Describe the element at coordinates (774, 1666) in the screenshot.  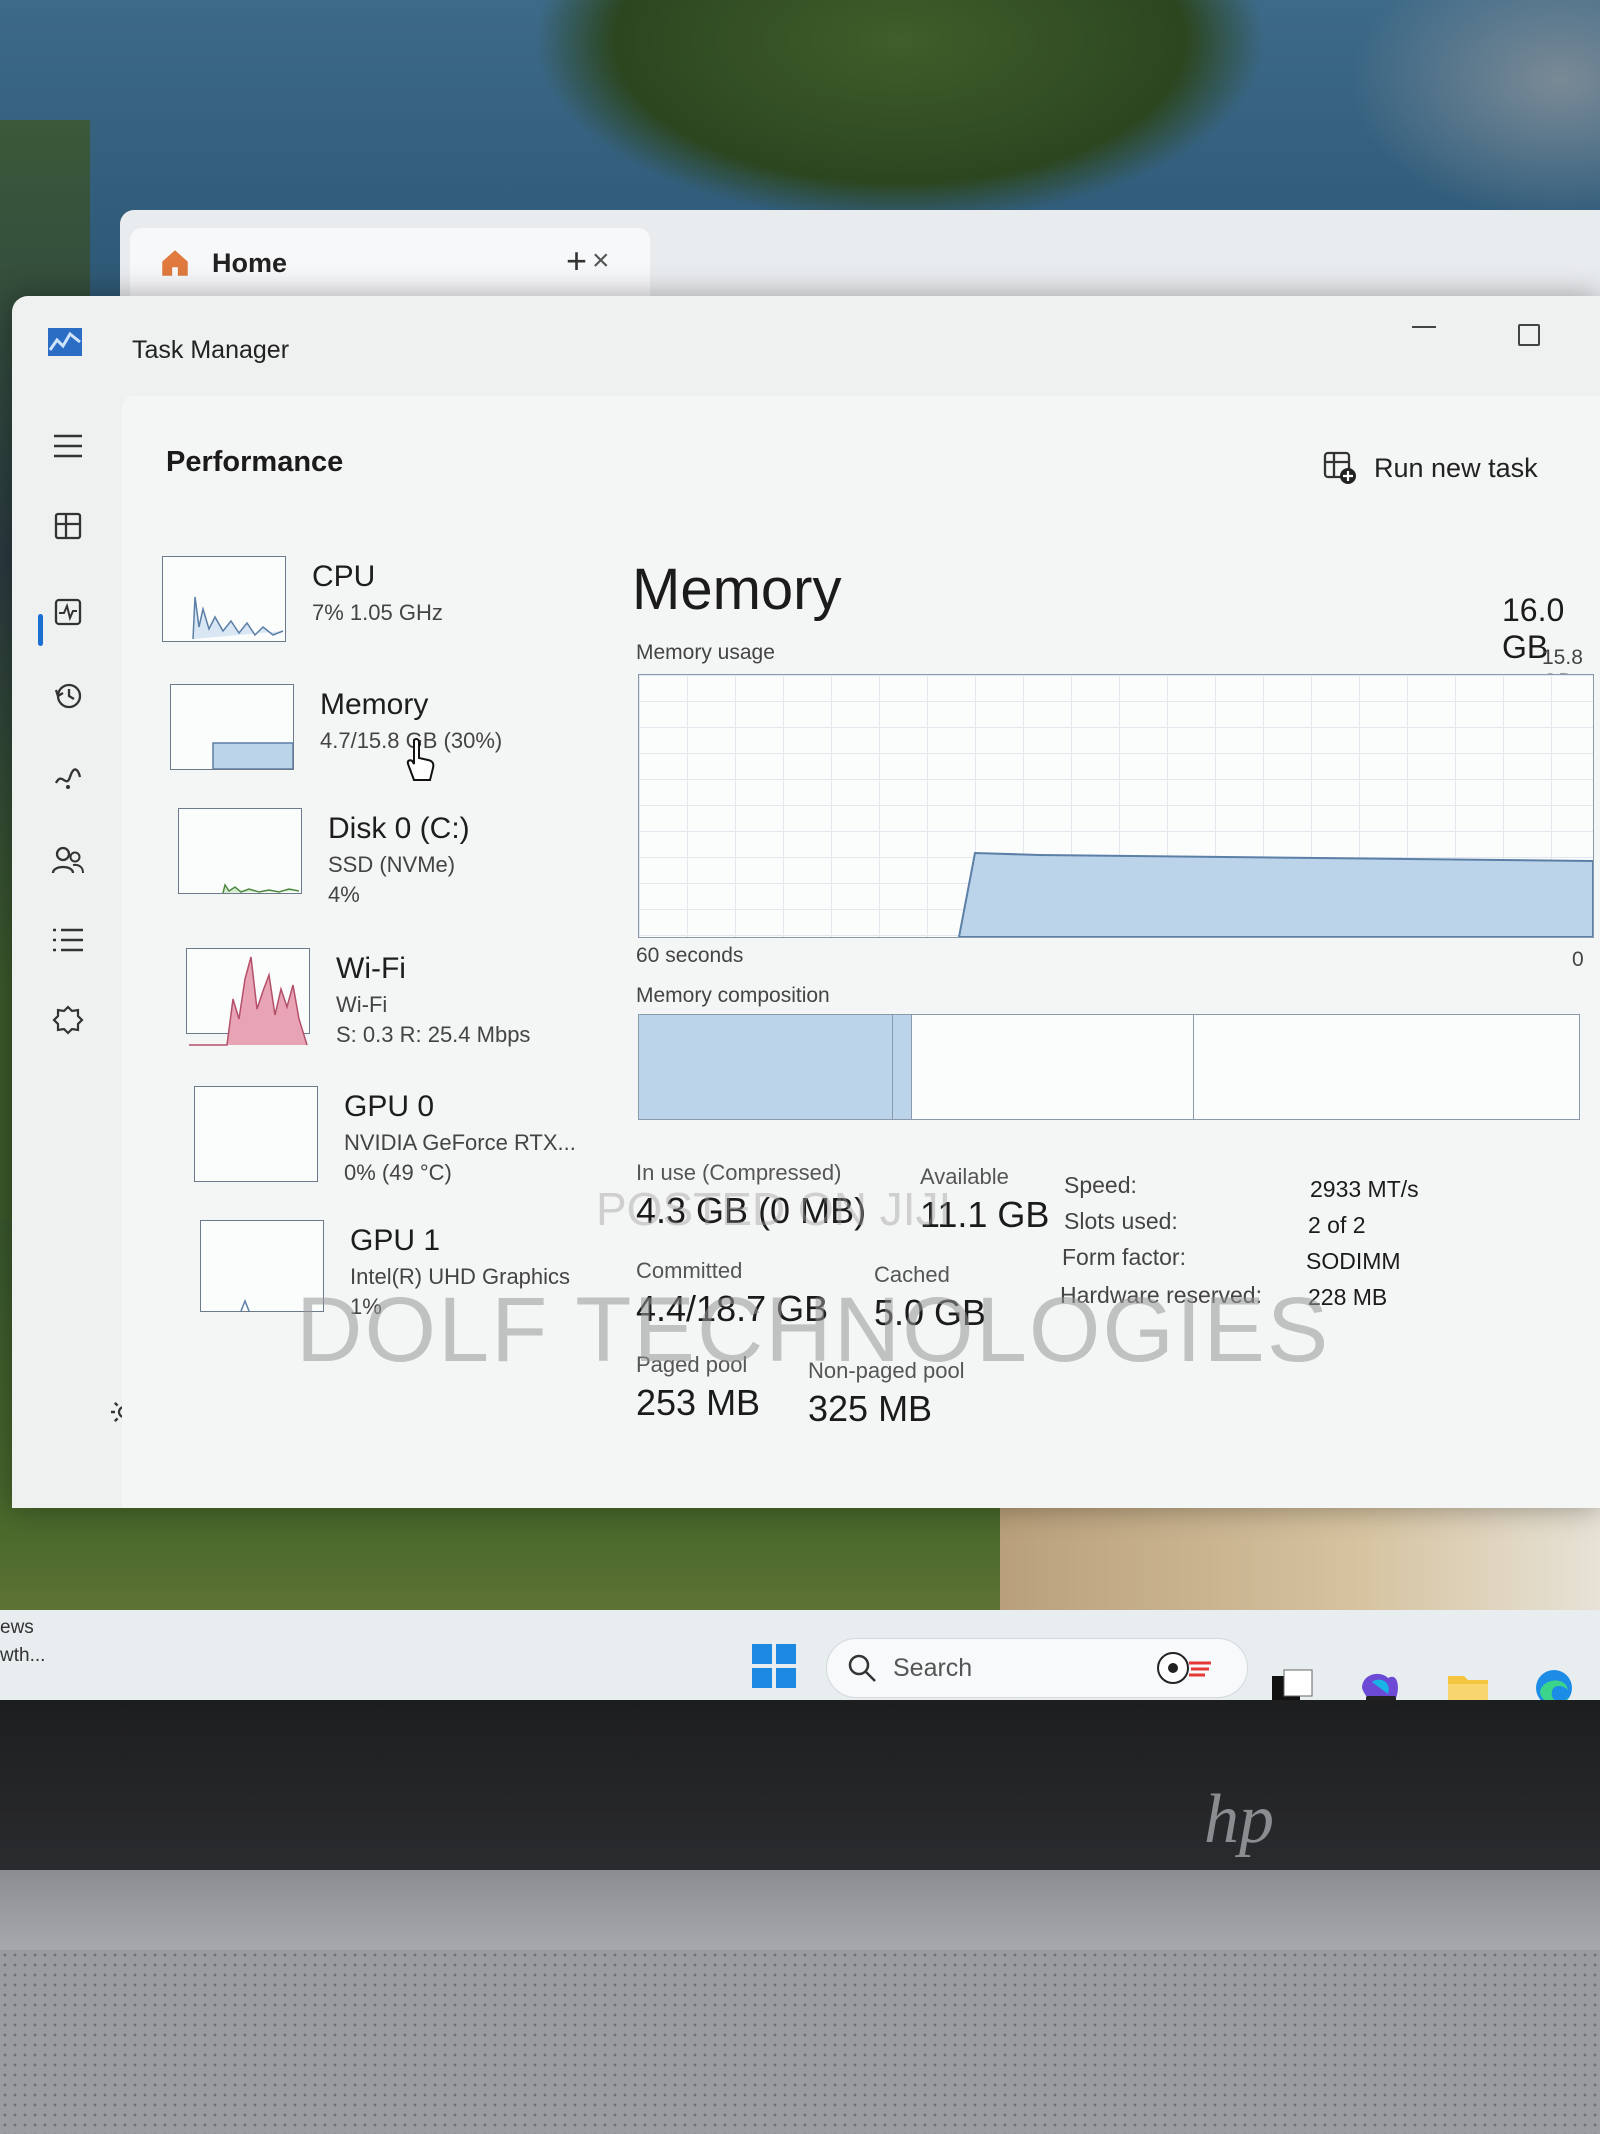
I see `windows-start-icon` at that location.